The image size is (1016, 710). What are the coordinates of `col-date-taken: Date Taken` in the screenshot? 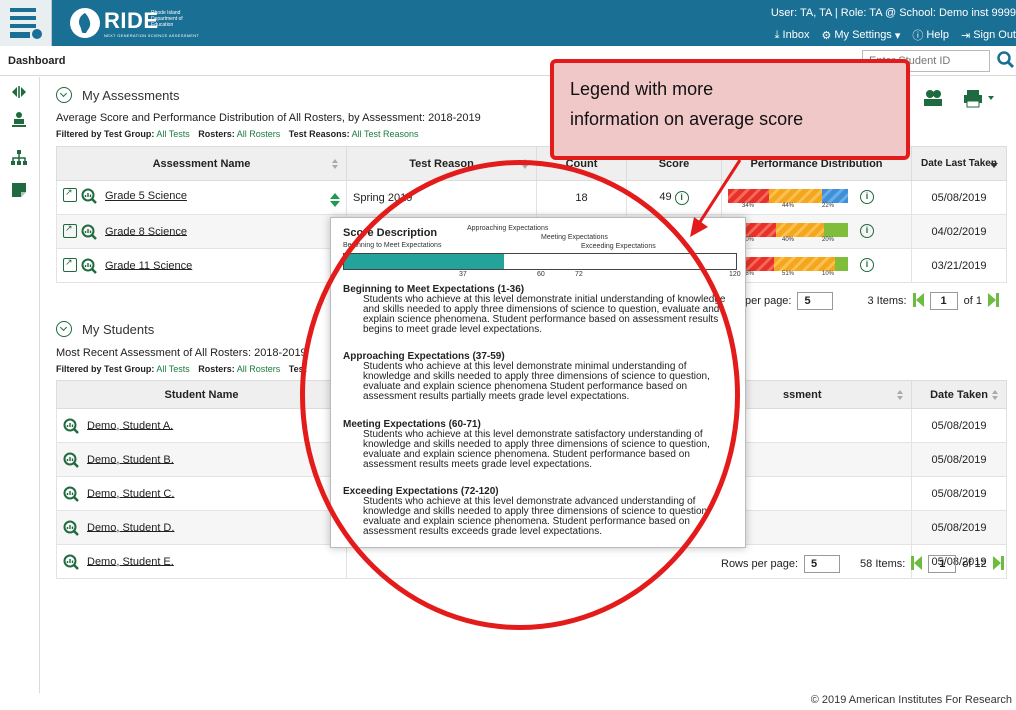 It's located at (959, 394).